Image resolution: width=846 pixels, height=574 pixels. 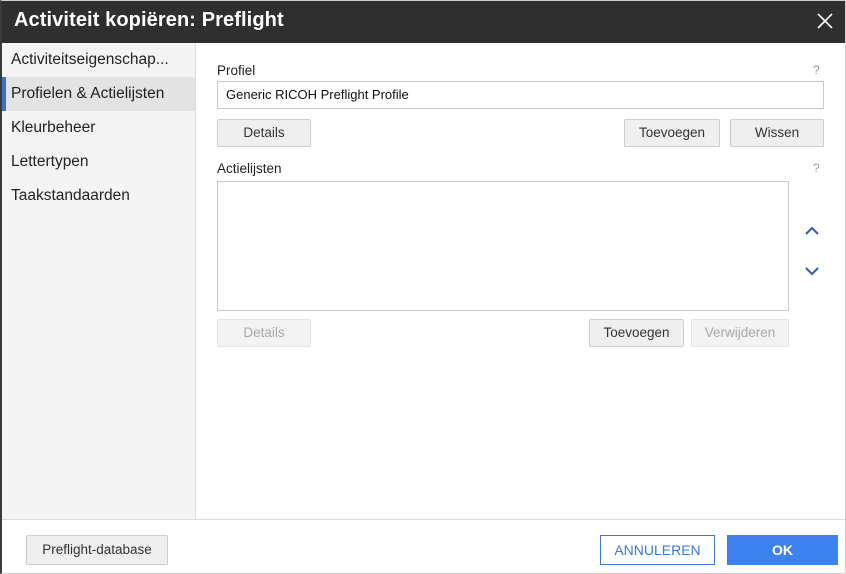 What do you see at coordinates (264, 333) in the screenshot?
I see `action-list-details-button: Details` at bounding box center [264, 333].